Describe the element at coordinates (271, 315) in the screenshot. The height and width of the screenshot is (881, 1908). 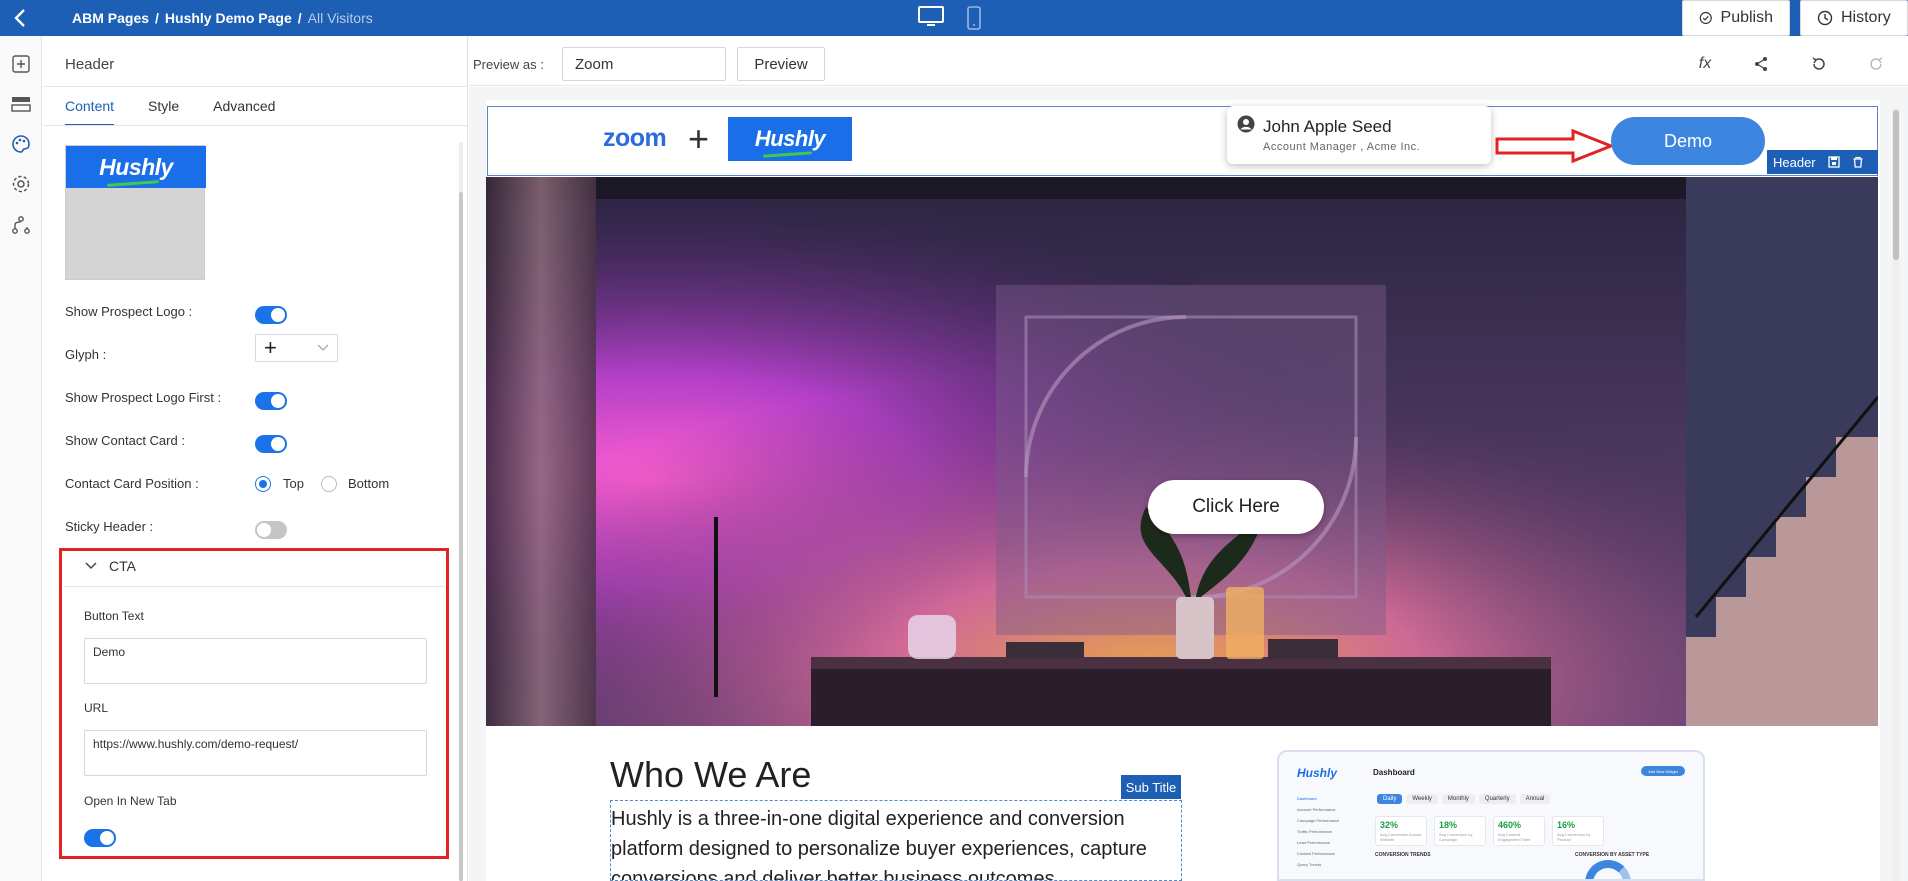
I see `show-prospect-logo-toggle` at that location.